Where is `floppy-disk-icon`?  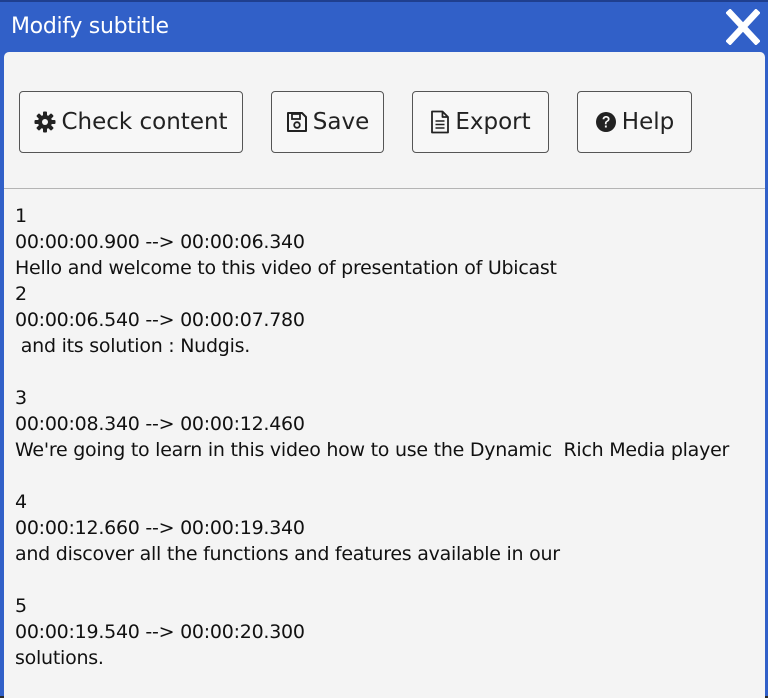
floppy-disk-icon is located at coordinates (297, 122).